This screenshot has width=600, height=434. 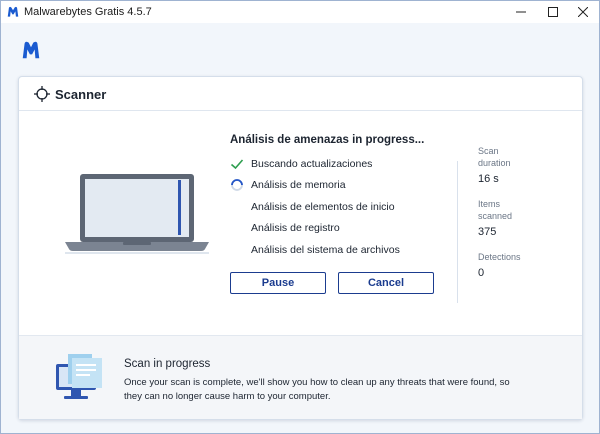 I want to click on maximize-icon, so click(x=553, y=12).